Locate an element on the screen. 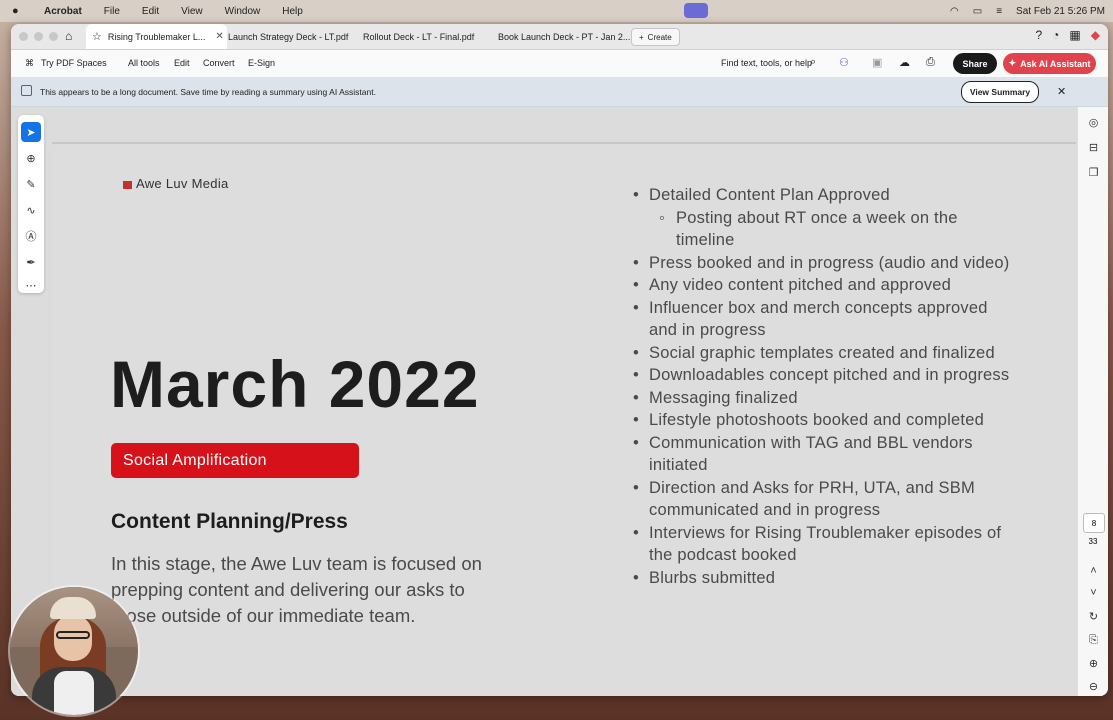 The height and width of the screenshot is (720, 1113). highlight-pen-icon: ✎ is located at coordinates (31, 184).